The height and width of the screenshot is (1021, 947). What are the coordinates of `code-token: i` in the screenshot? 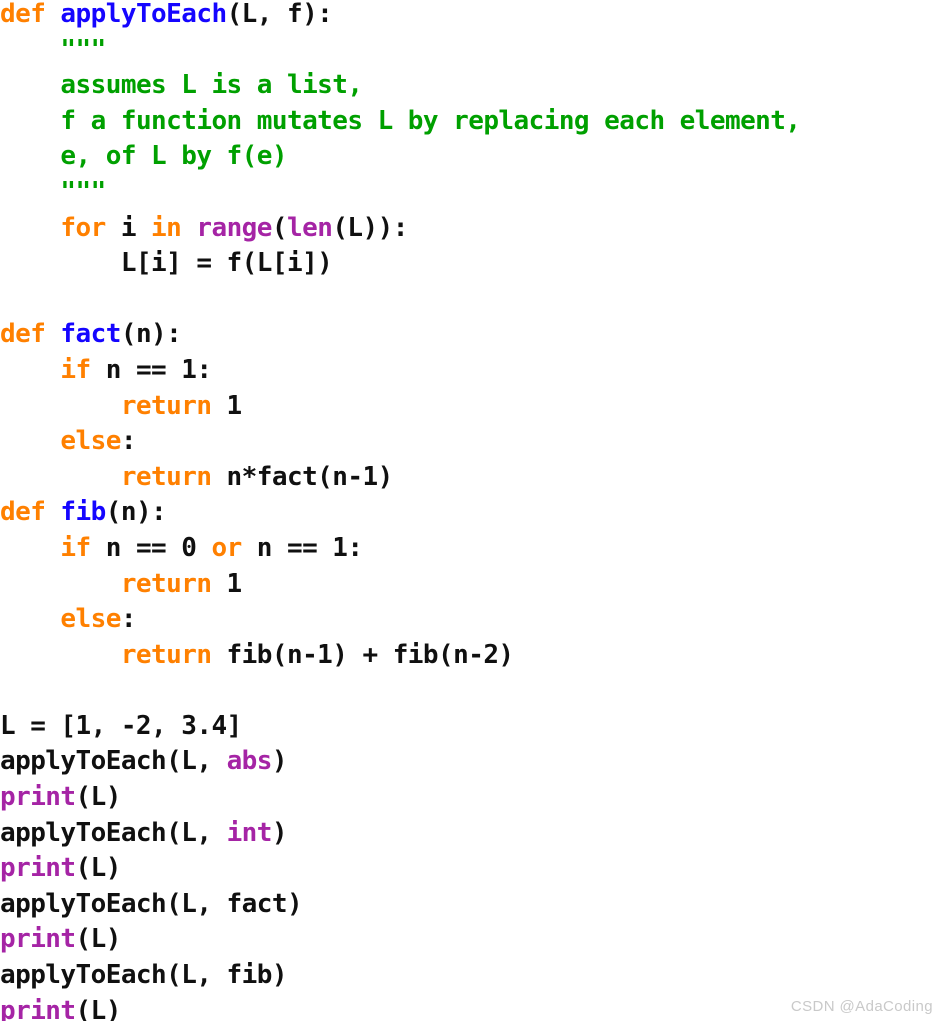 It's located at (128, 227).